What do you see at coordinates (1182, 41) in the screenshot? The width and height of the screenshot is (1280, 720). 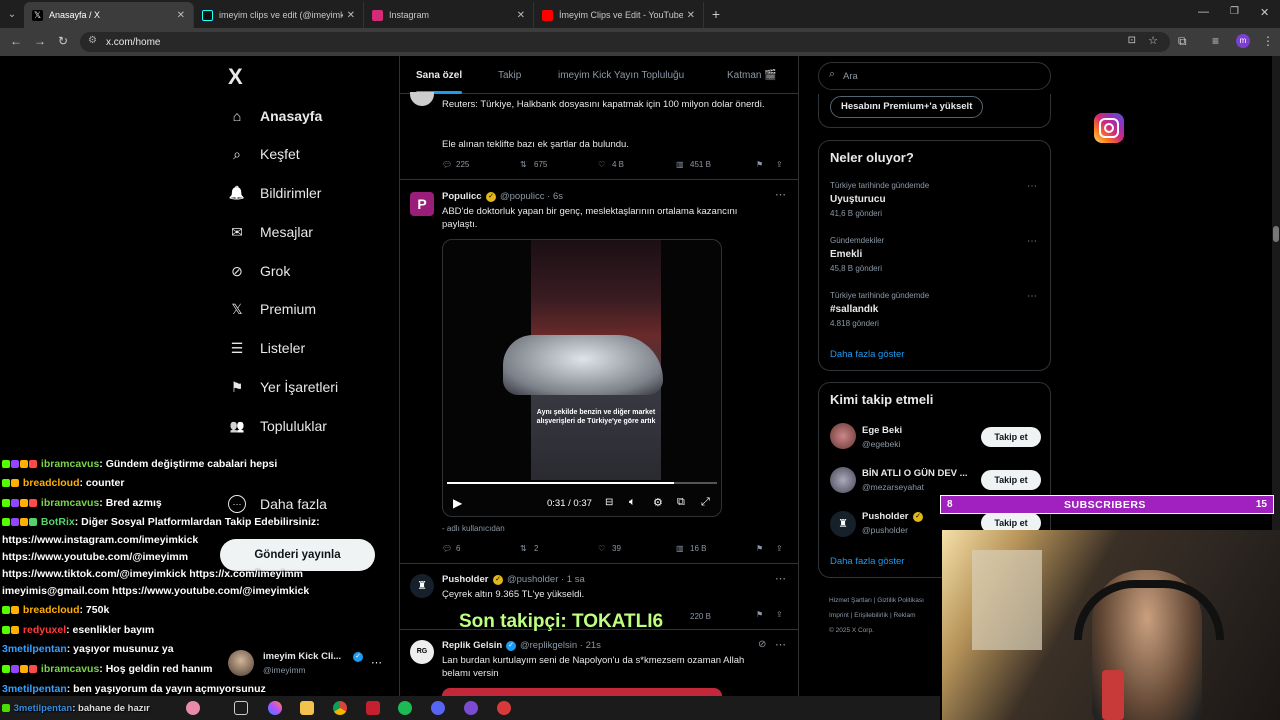 I see `extensions-icon: ⧉` at bounding box center [1182, 41].